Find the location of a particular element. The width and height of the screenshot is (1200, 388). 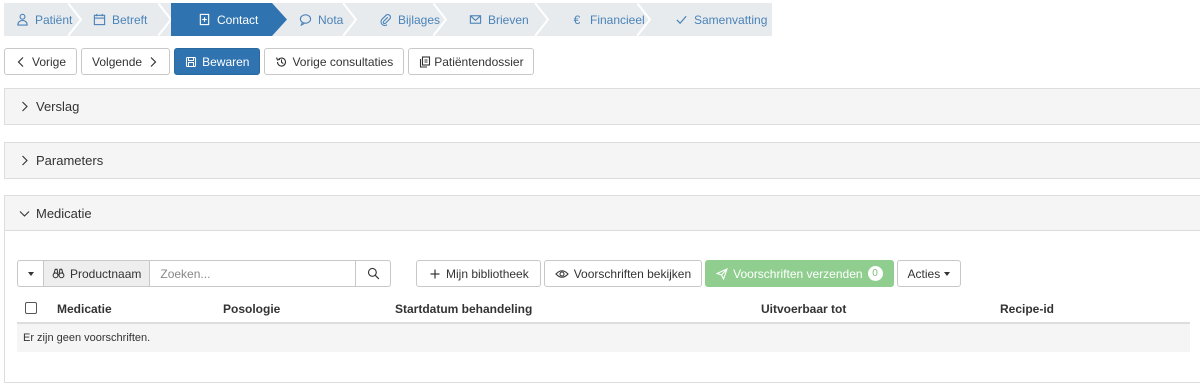

column-header-uitvoerbaar: Uitvoerbaar tot is located at coordinates (803, 309).